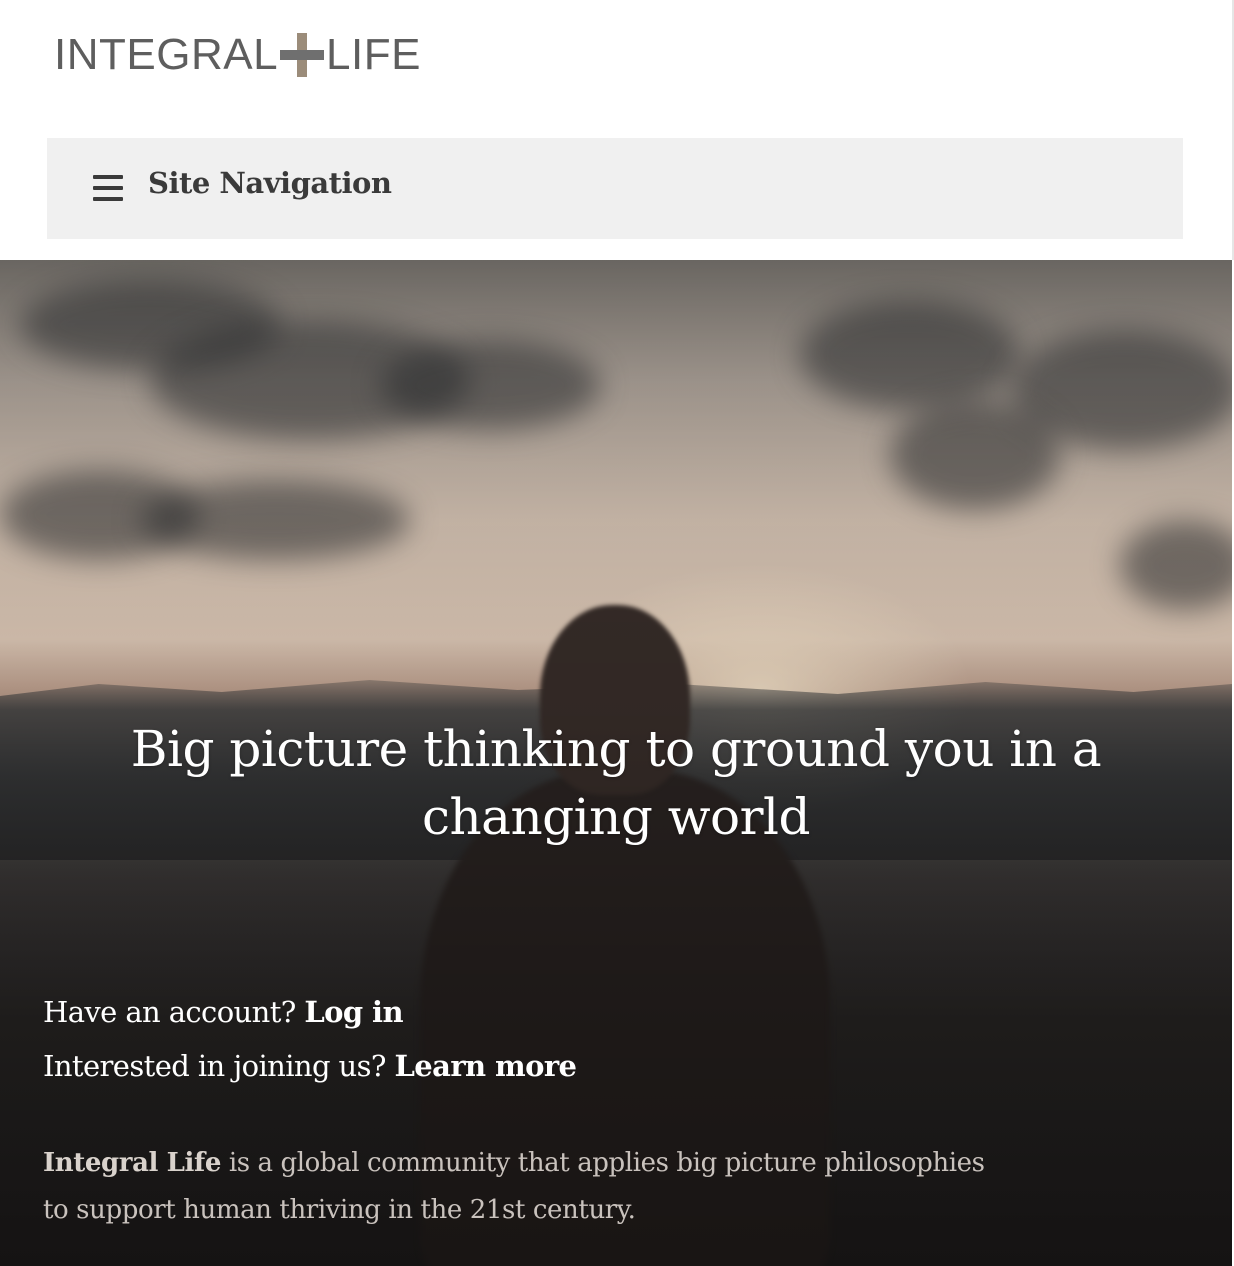 The height and width of the screenshot is (1266, 1234). What do you see at coordinates (615, 188) in the screenshot?
I see `site-navigation-toggle: Site Navigation` at bounding box center [615, 188].